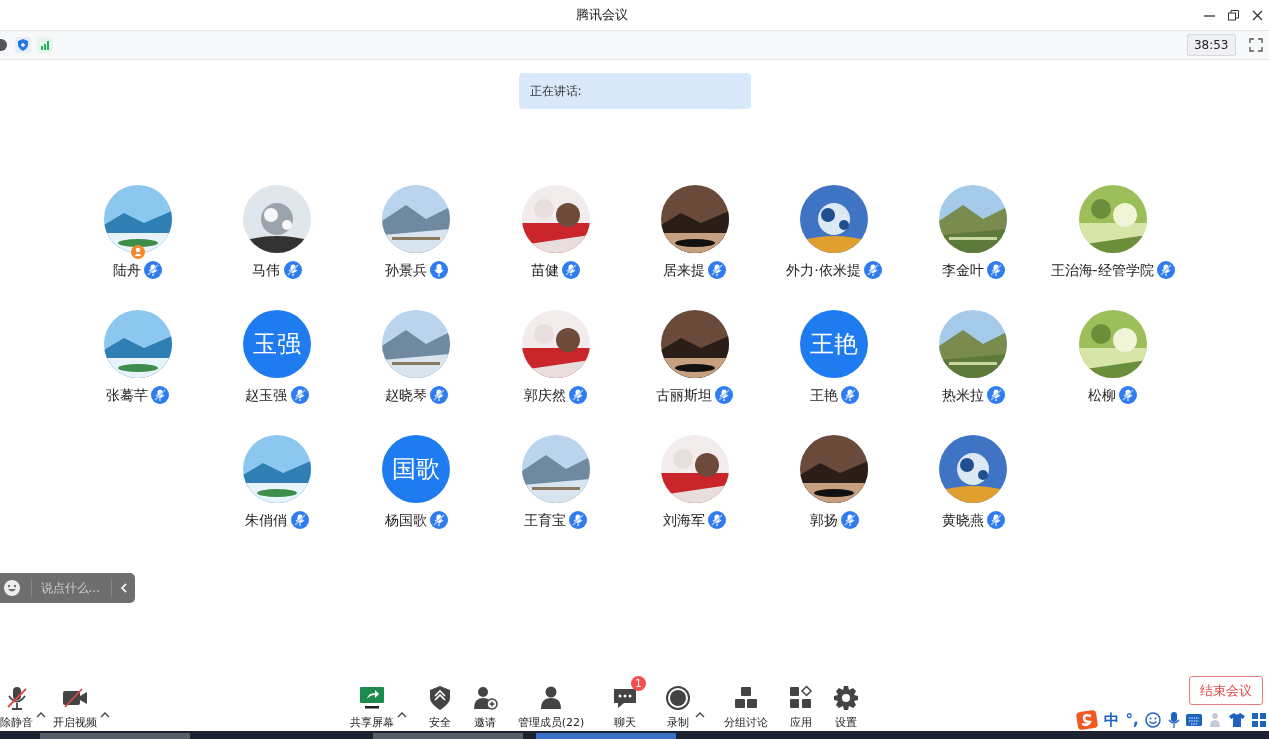 The width and height of the screenshot is (1269, 739). I want to click on participant-name: 王治海-经管学院, so click(1102, 270).